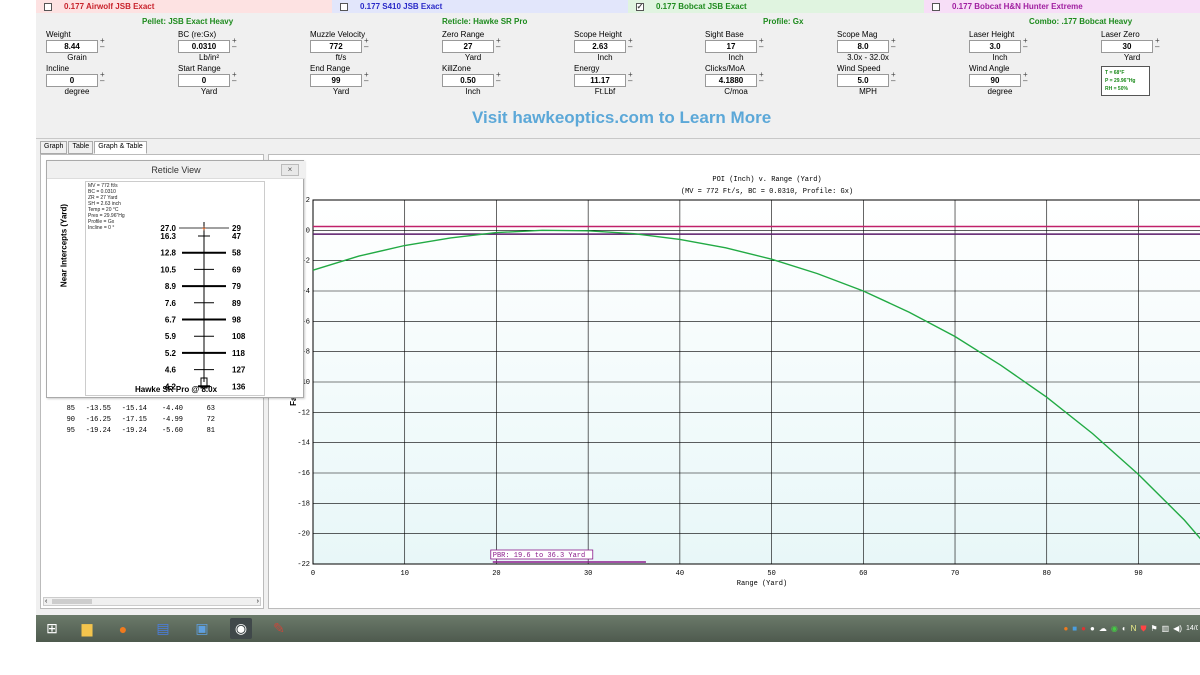 The height and width of the screenshot is (675, 1200). What do you see at coordinates (1153, 628) in the screenshot?
I see `flag-icon: ⚑` at bounding box center [1153, 628].